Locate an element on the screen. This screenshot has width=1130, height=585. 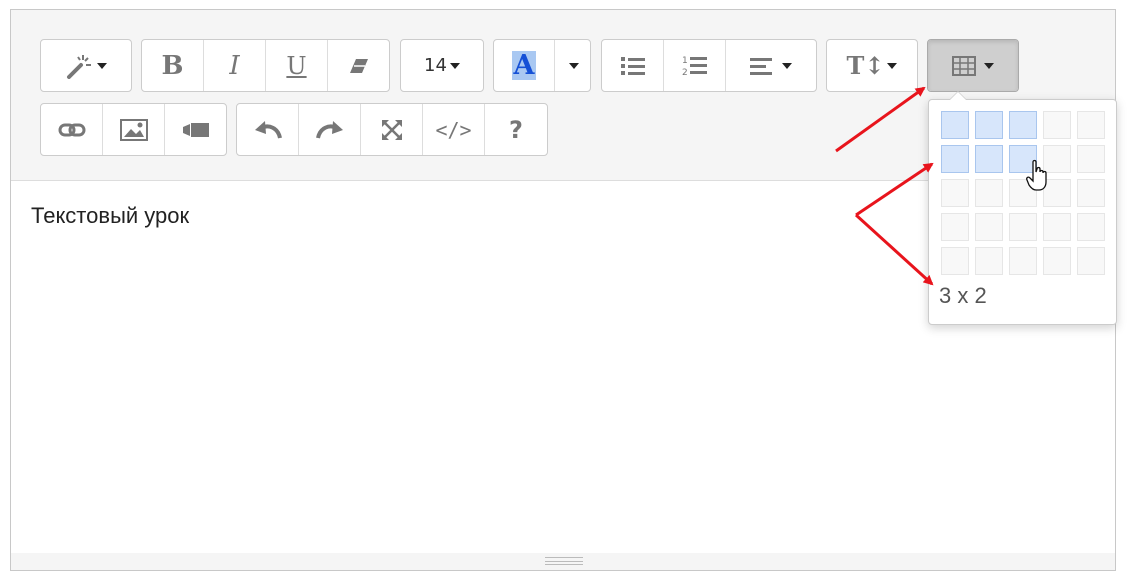
underline-button: U is located at coordinates (297, 65).